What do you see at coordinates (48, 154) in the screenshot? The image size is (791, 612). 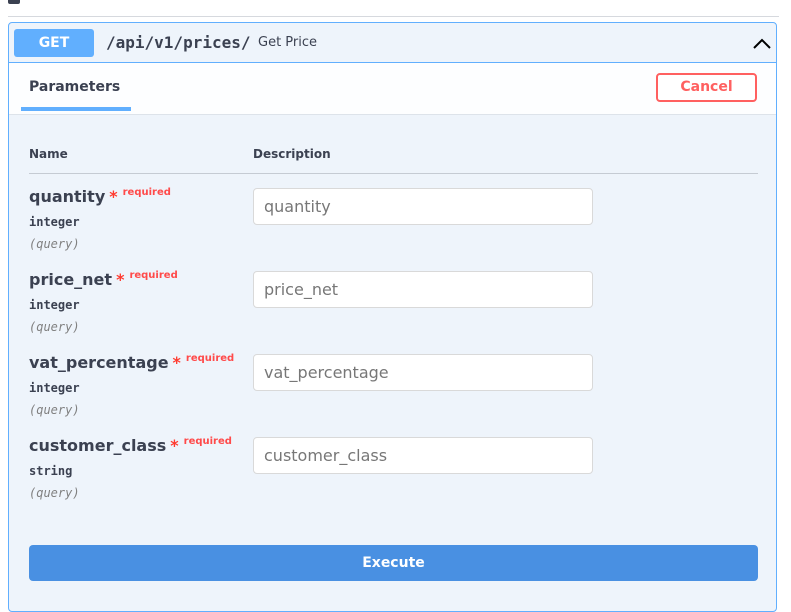 I see `column-header-name: Name` at bounding box center [48, 154].